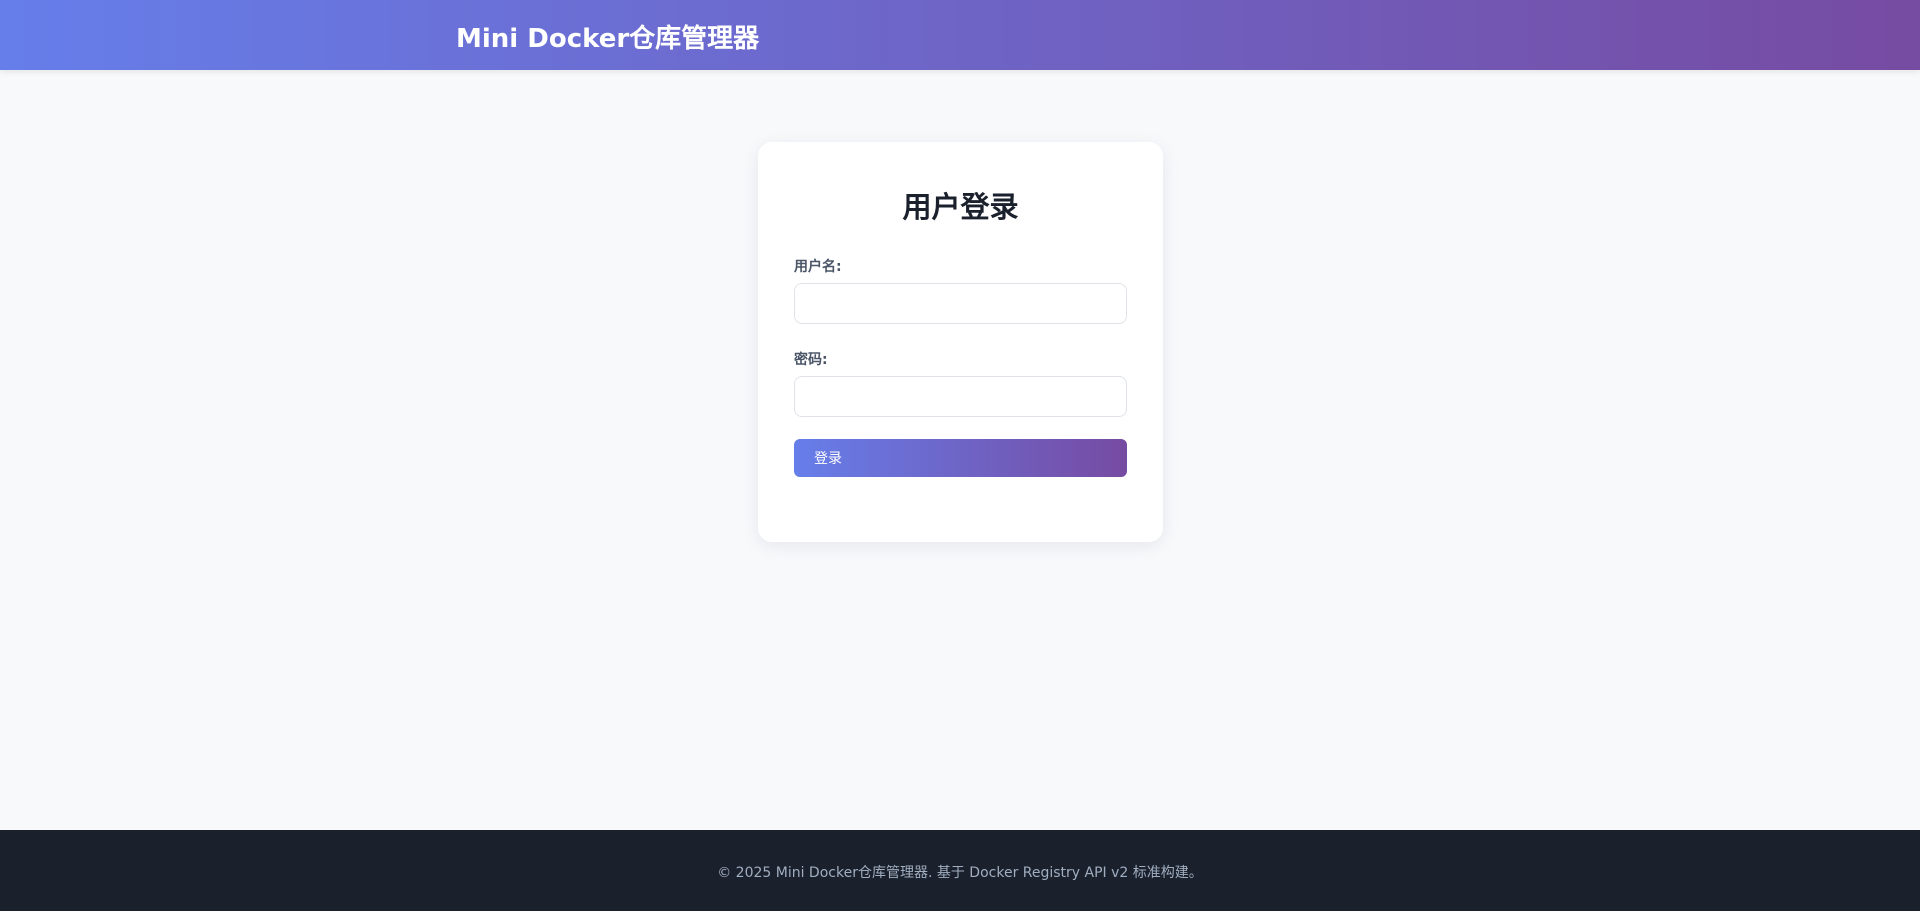  I want to click on app-title: Mini Docker仓库管理器, so click(607, 36).